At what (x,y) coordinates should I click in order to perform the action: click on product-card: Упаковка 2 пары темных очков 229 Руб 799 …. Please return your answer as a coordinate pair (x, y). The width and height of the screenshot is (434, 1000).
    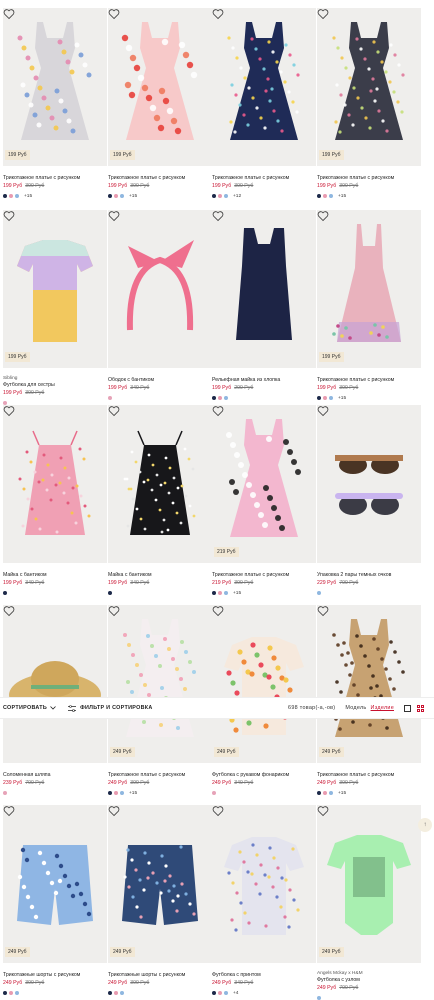
    Looking at the image, I should click on (369, 501).